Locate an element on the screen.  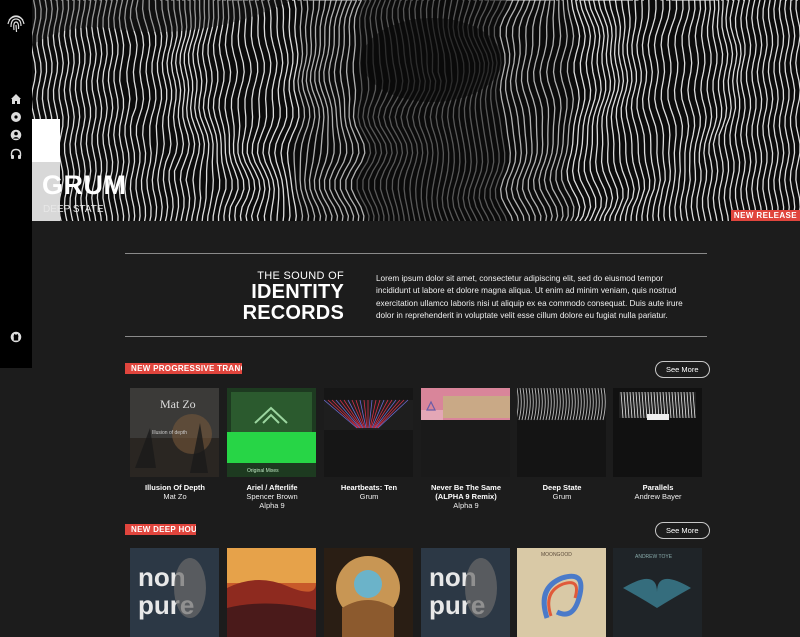
album-title: Never Be The Same (ALPHA 9 Remix) is located at coordinates (466, 492).